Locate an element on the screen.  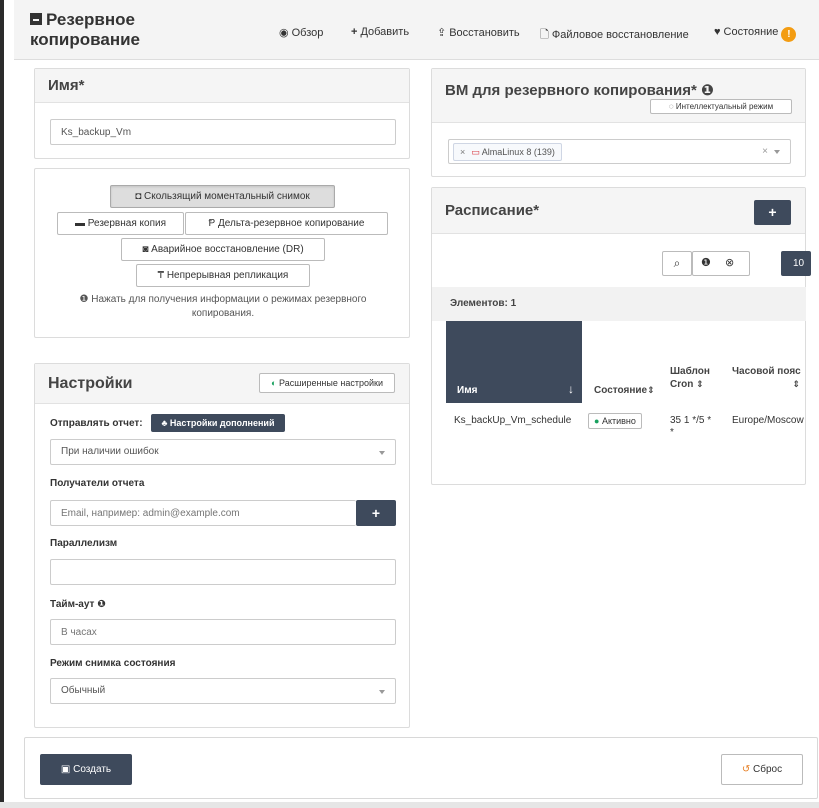
timezone-column-header: Часовой пояс ⇕ is located at coordinates (769, 377).